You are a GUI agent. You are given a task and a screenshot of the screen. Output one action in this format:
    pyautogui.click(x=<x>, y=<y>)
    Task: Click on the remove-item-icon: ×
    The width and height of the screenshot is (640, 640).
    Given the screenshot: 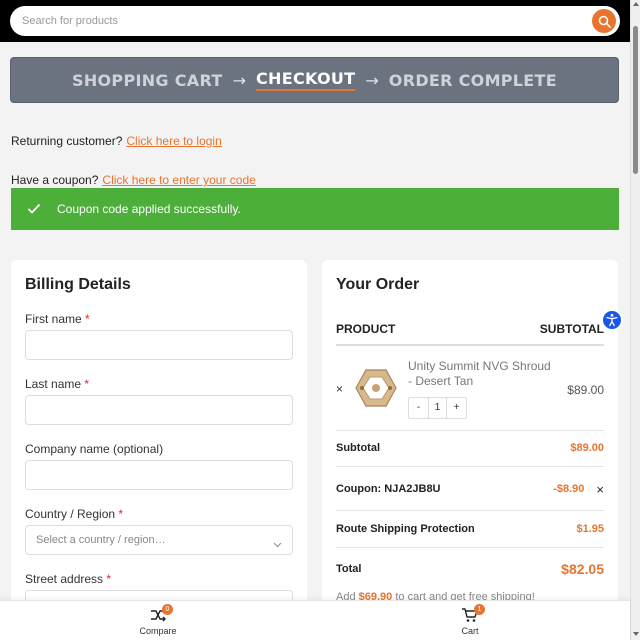 What is the action you would take?
    pyautogui.click(x=339, y=389)
    